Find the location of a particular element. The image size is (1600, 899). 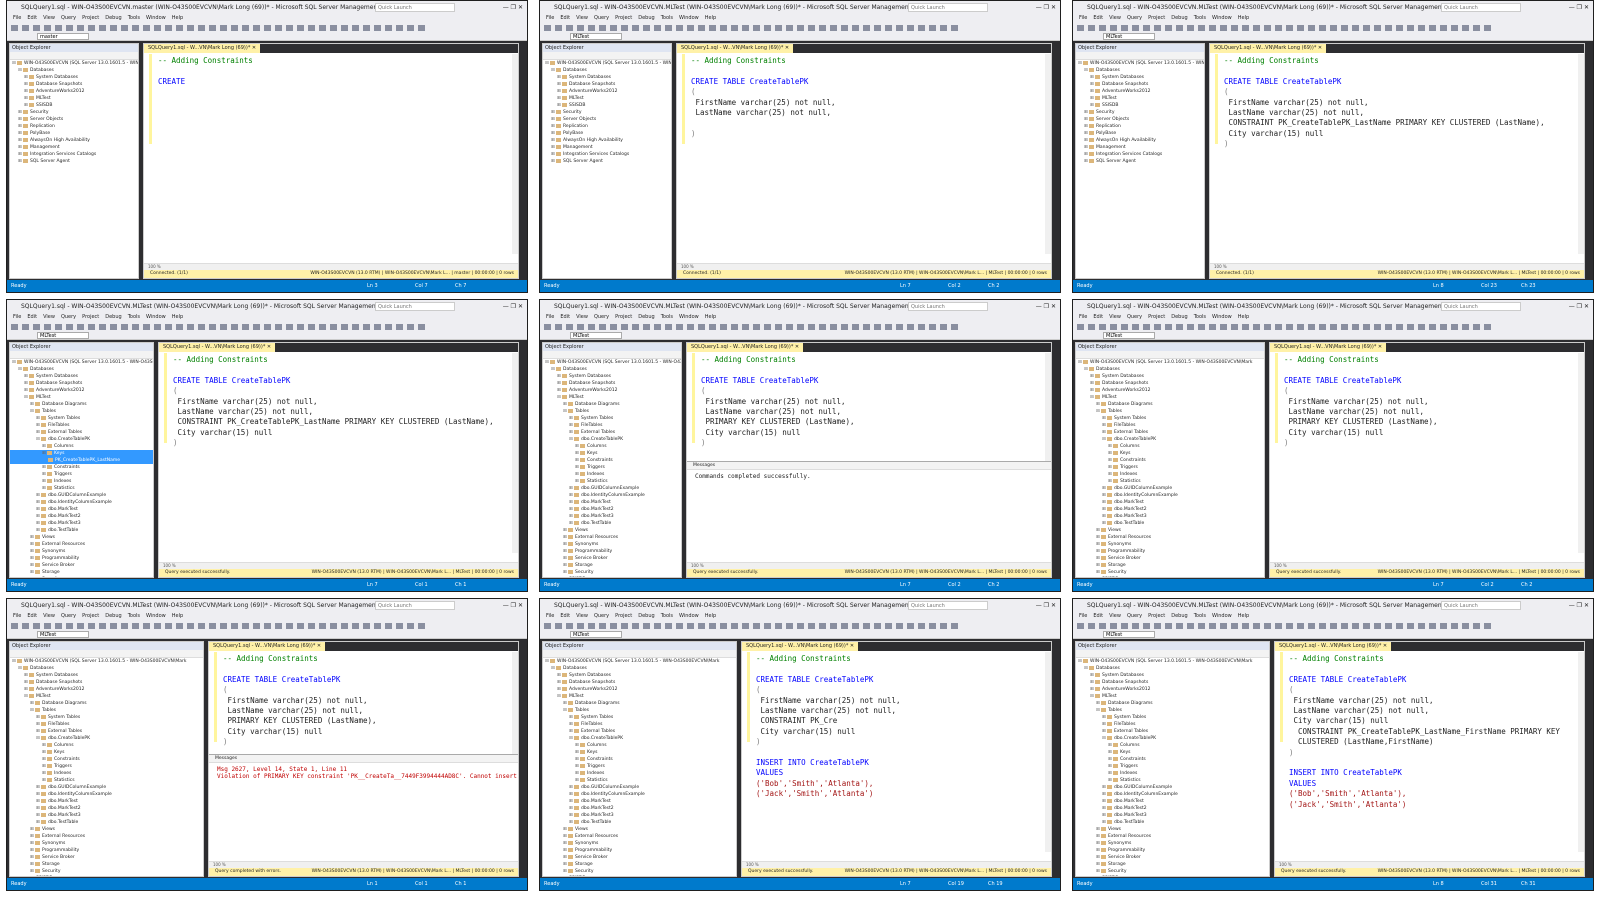

tree-node: ⊟ MLTest is located at coordinates (106, 696).